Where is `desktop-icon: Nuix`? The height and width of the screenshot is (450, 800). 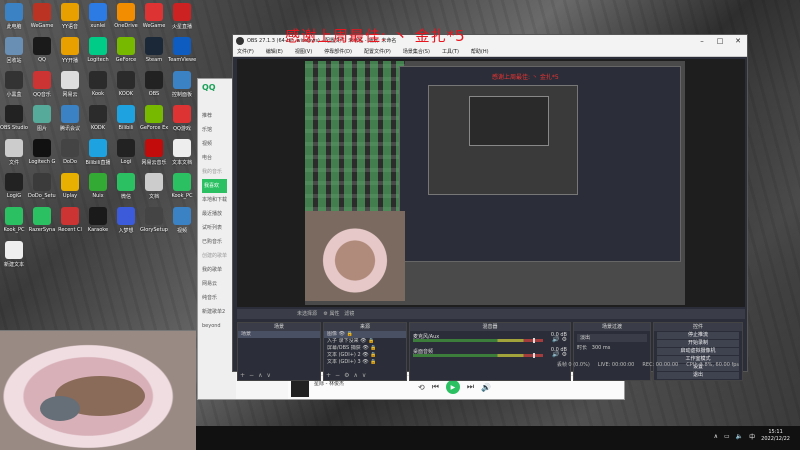 desktop-icon: Nuix is located at coordinates (98, 187).